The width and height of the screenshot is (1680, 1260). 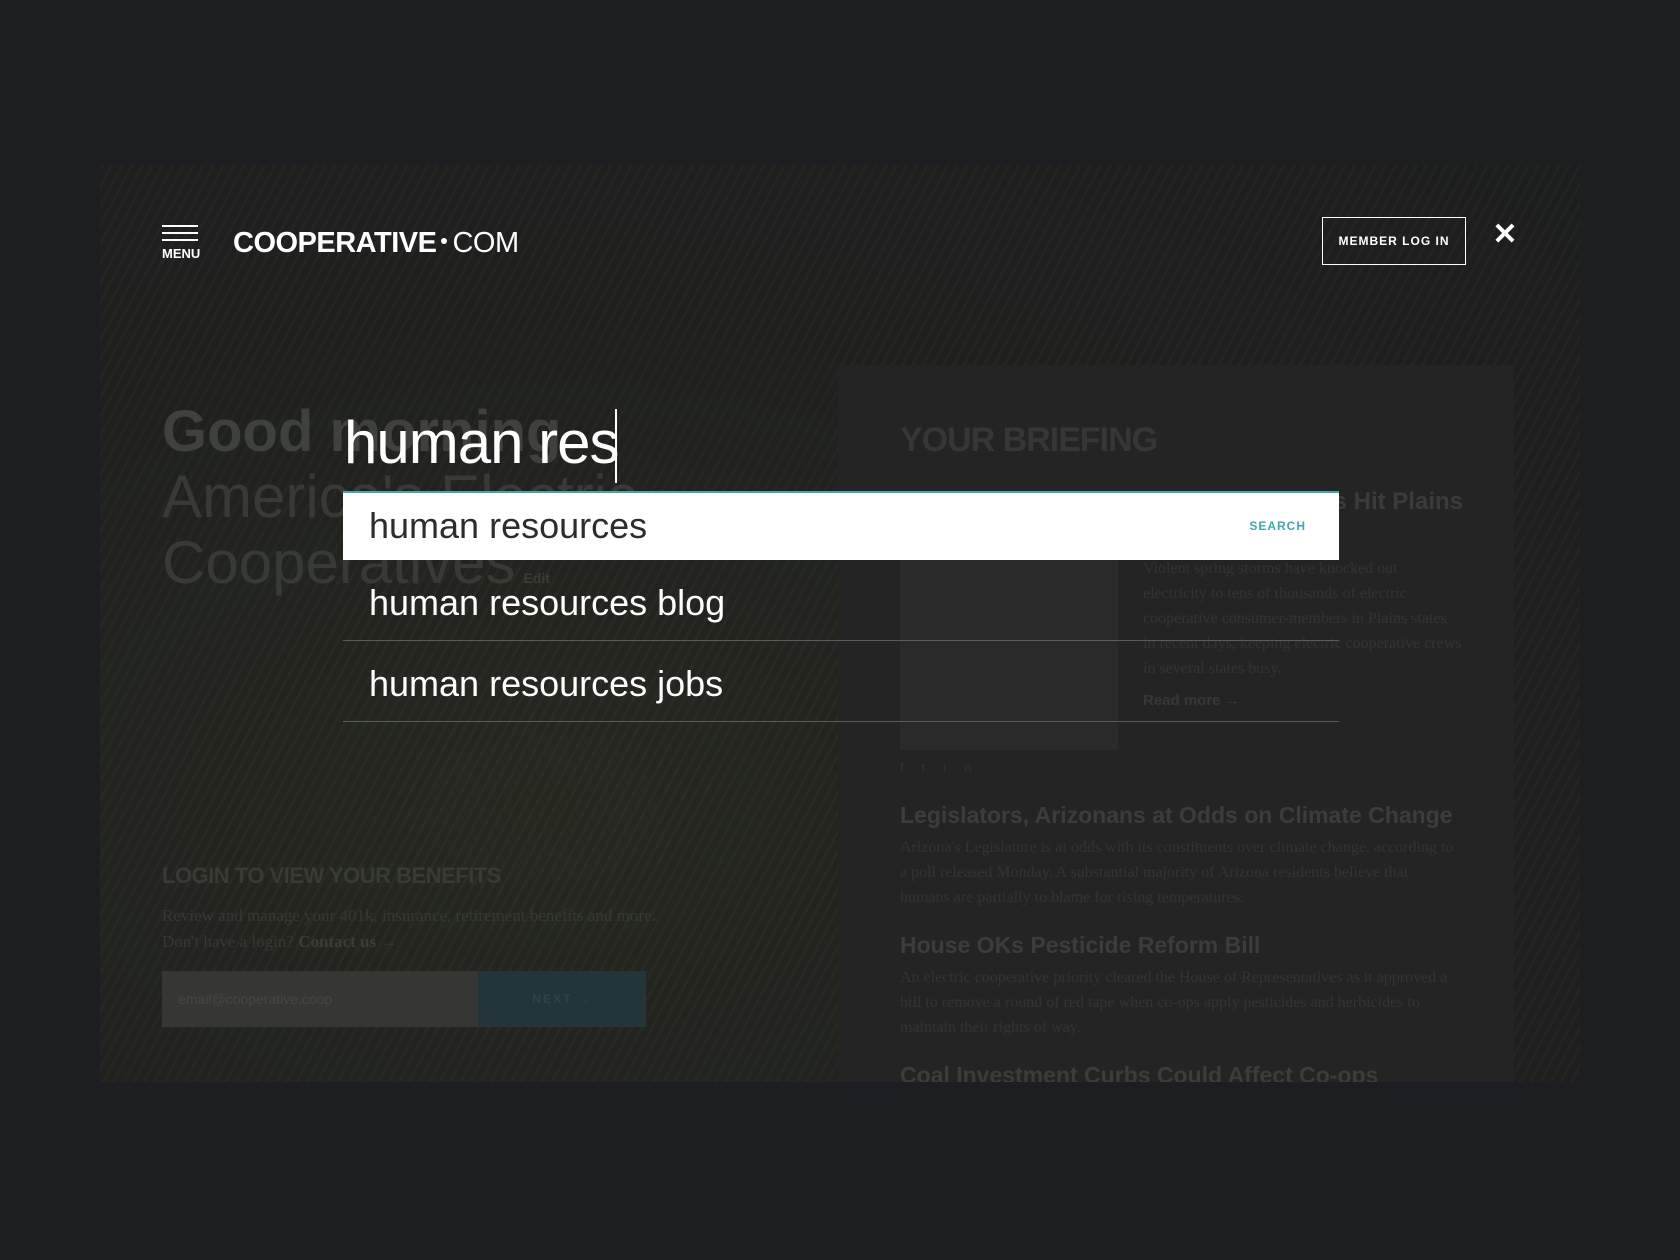 I want to click on logo-dot-icon, so click(x=444, y=241).